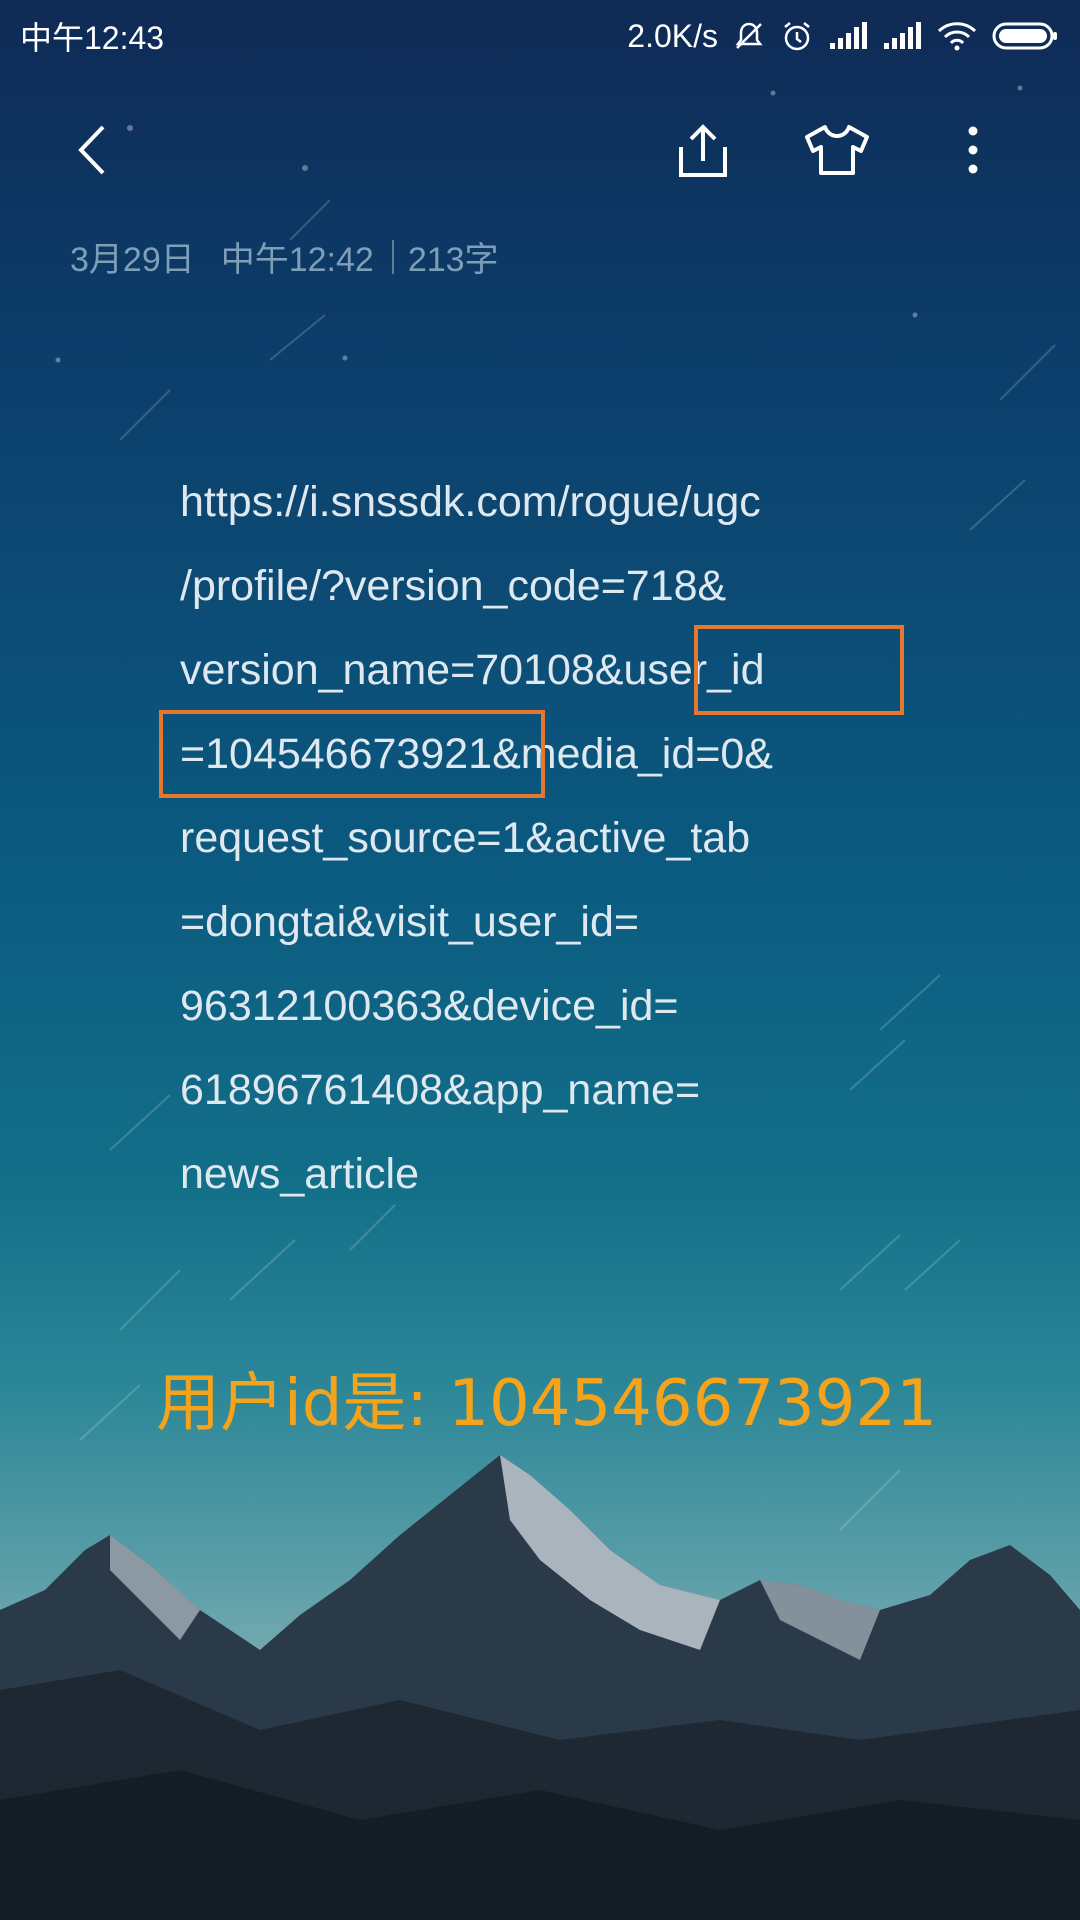 This screenshot has height=1920, width=1080. I want to click on share-icon, so click(703, 150).